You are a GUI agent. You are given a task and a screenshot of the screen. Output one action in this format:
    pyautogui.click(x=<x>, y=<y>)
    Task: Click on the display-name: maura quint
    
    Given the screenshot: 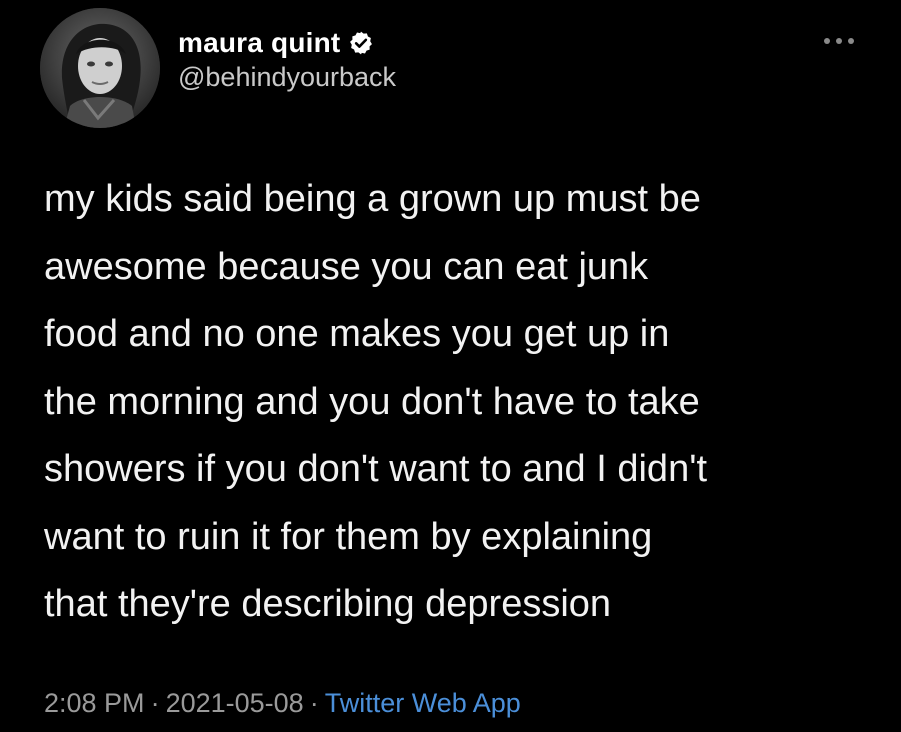 What is the action you would take?
    pyautogui.click(x=259, y=43)
    